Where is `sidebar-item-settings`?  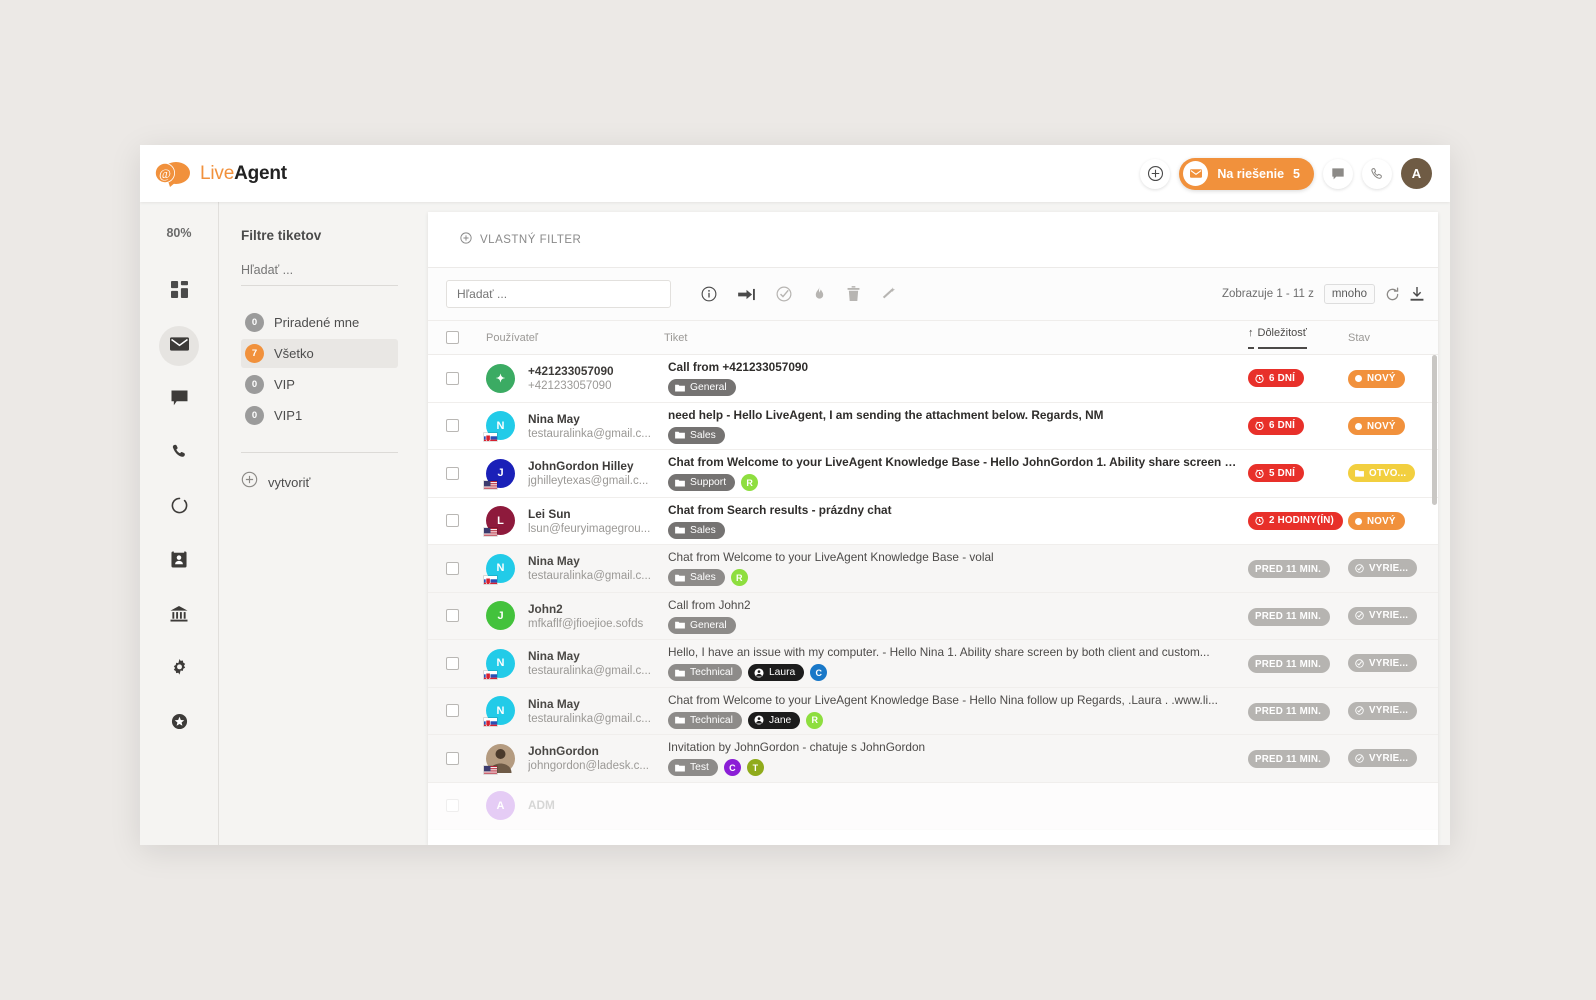
sidebar-item-settings is located at coordinates (179, 670).